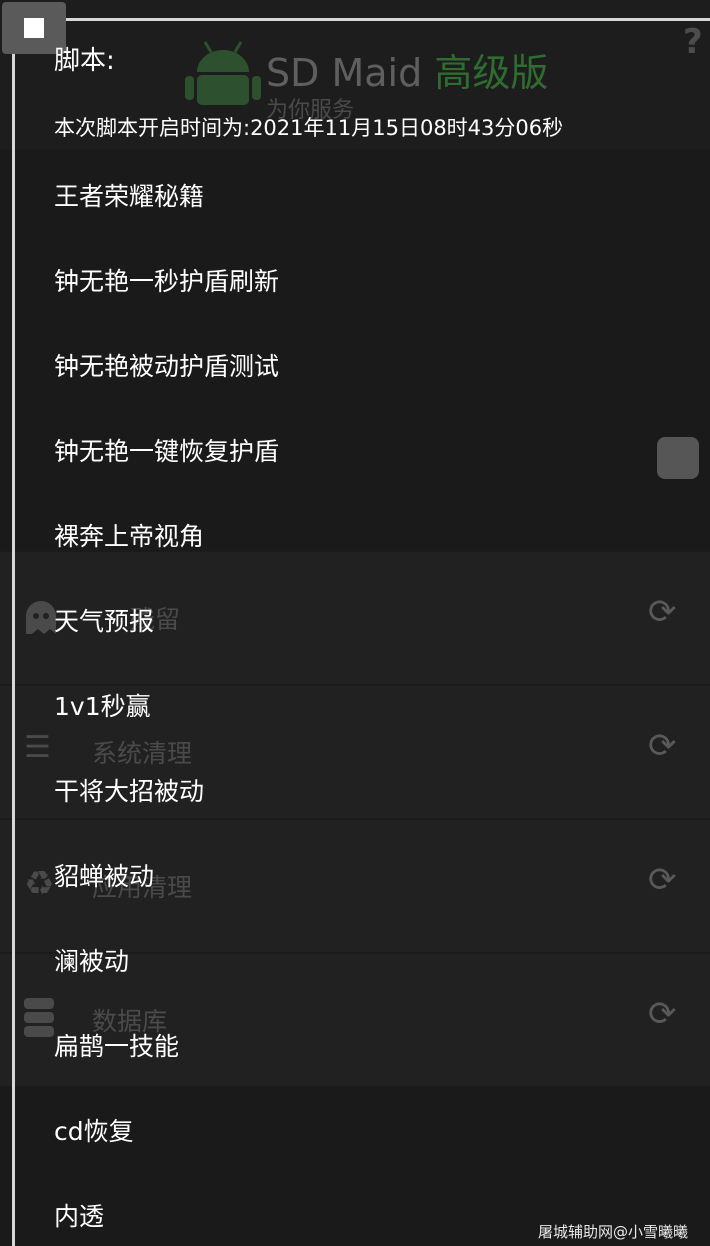  Describe the element at coordinates (129, 792) in the screenshot. I see `menu-item: 干将大招被动` at that location.